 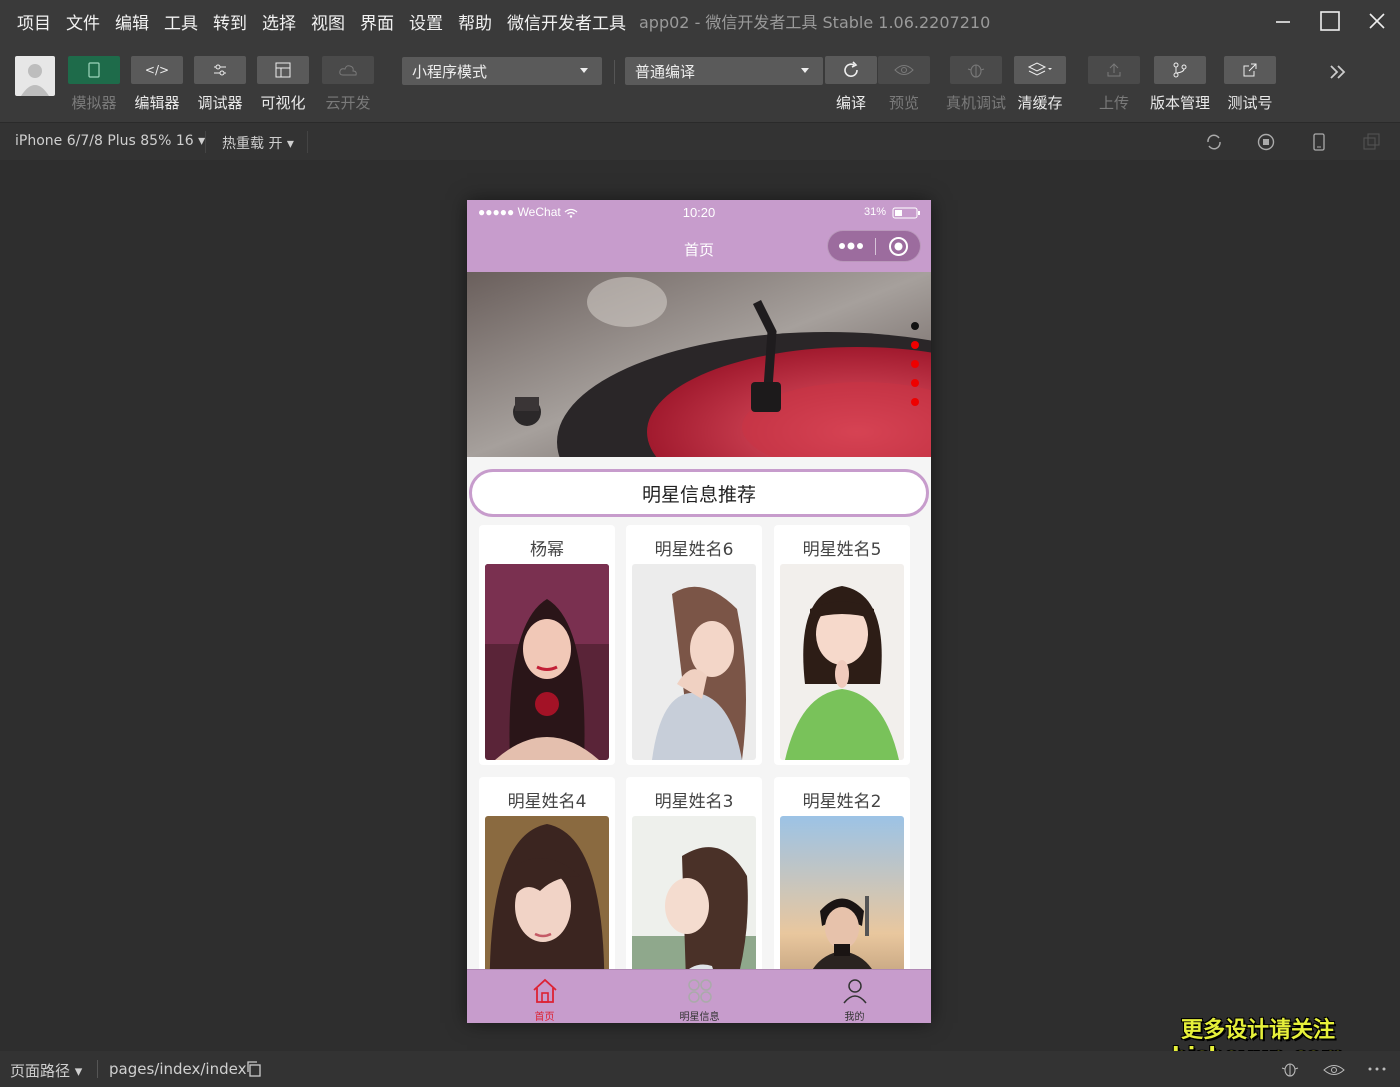 I want to click on more-tools-button, so click(x=1338, y=74).